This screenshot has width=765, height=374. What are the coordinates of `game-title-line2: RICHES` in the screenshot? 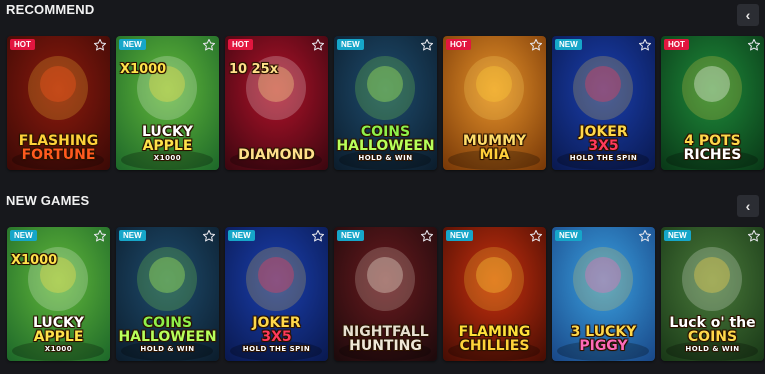 It's located at (712, 155).